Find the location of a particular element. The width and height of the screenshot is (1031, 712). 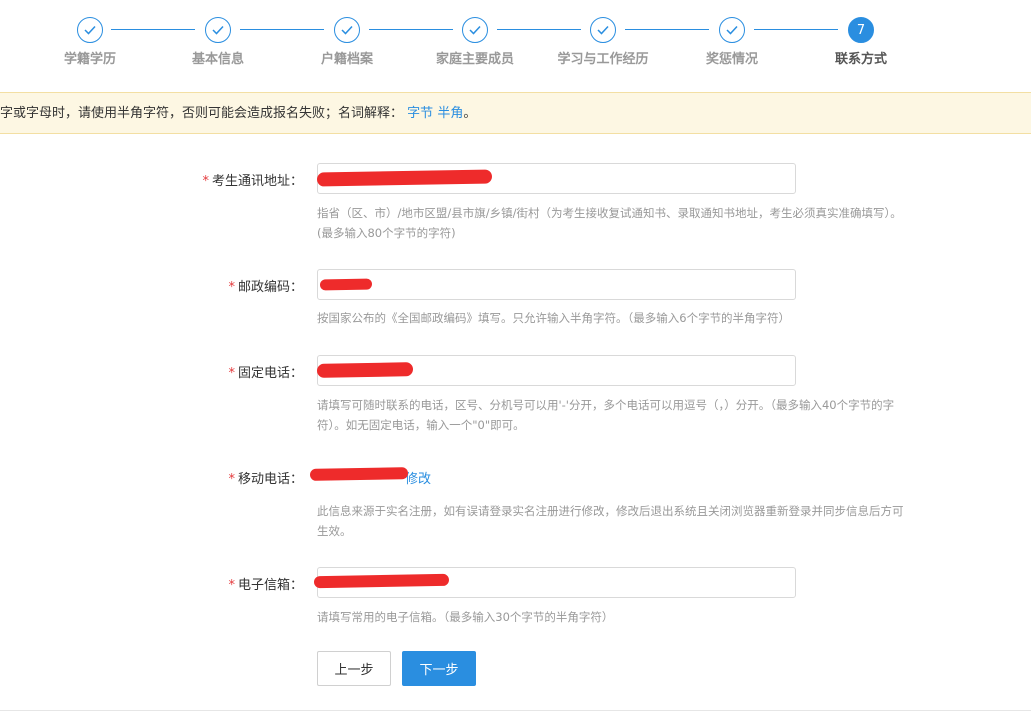

link-half-width: 半角 is located at coordinates (450, 113).